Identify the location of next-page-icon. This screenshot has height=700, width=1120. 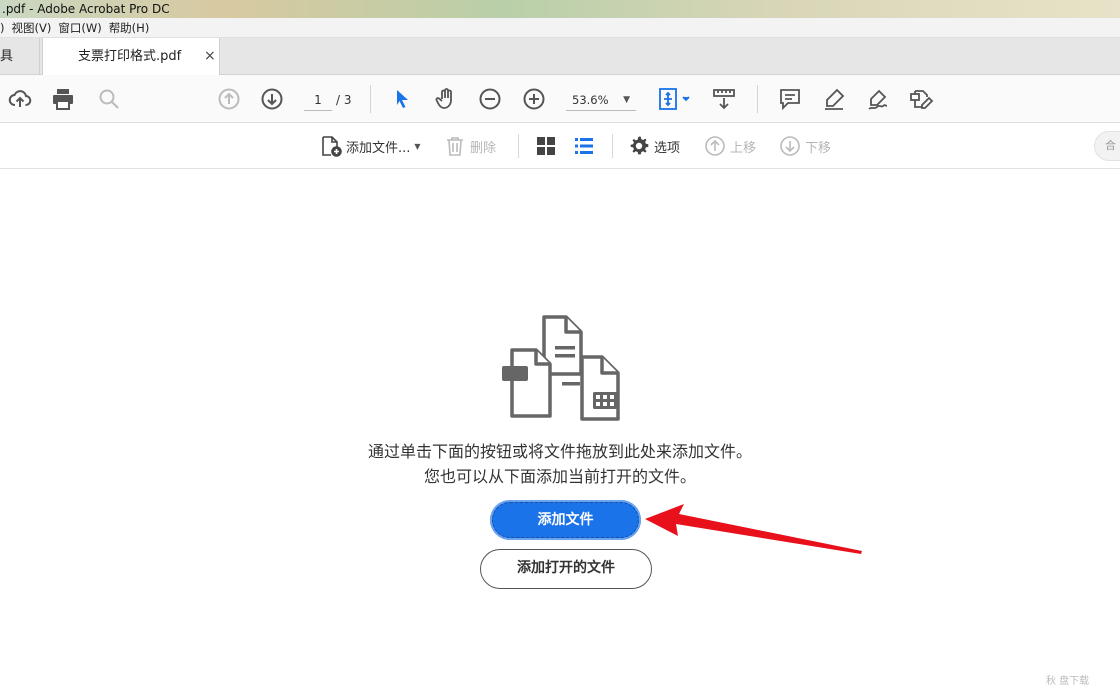
(272, 99).